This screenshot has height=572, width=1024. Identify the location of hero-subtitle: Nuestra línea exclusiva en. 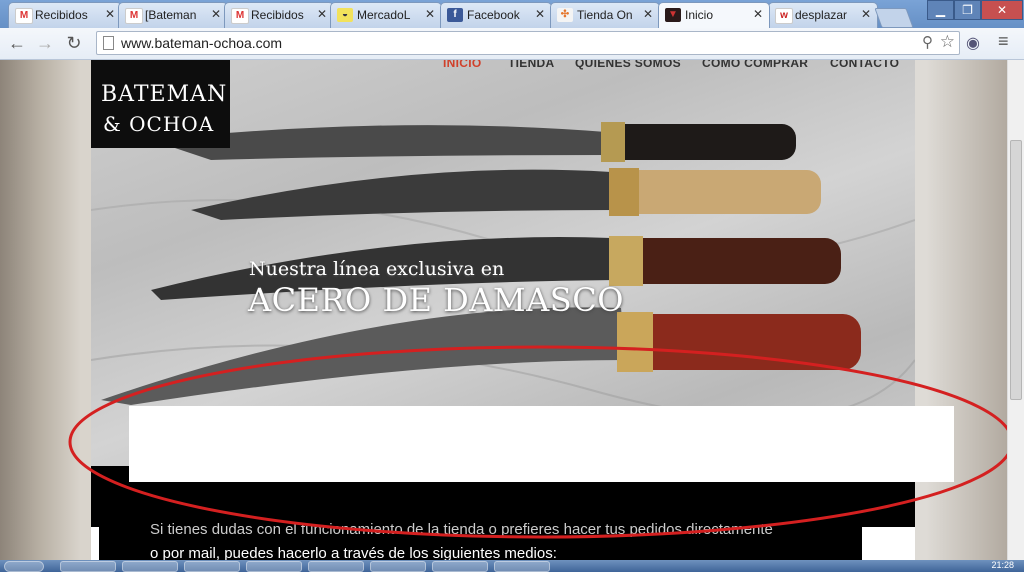
(377, 269).